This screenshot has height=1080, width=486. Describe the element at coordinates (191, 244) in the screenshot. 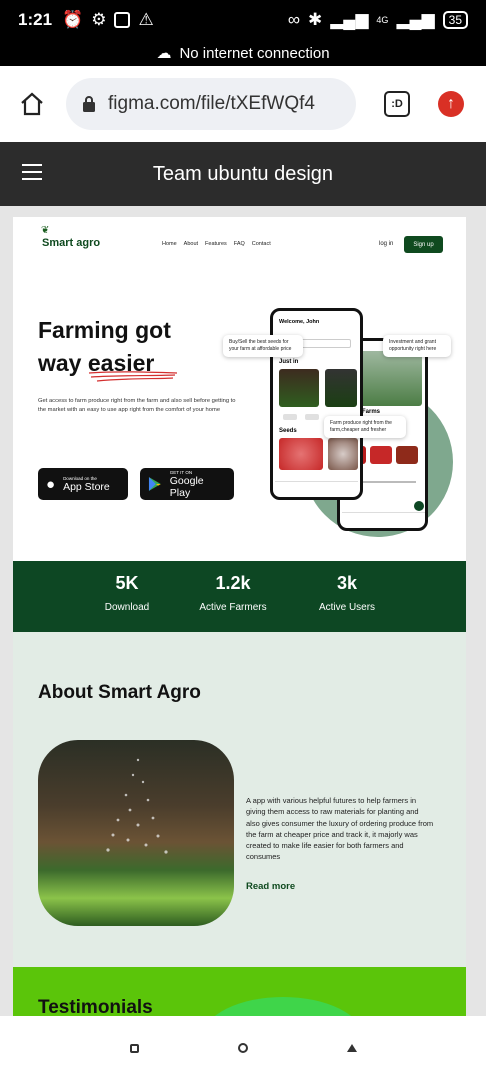

I see `nav-about: About` at that location.